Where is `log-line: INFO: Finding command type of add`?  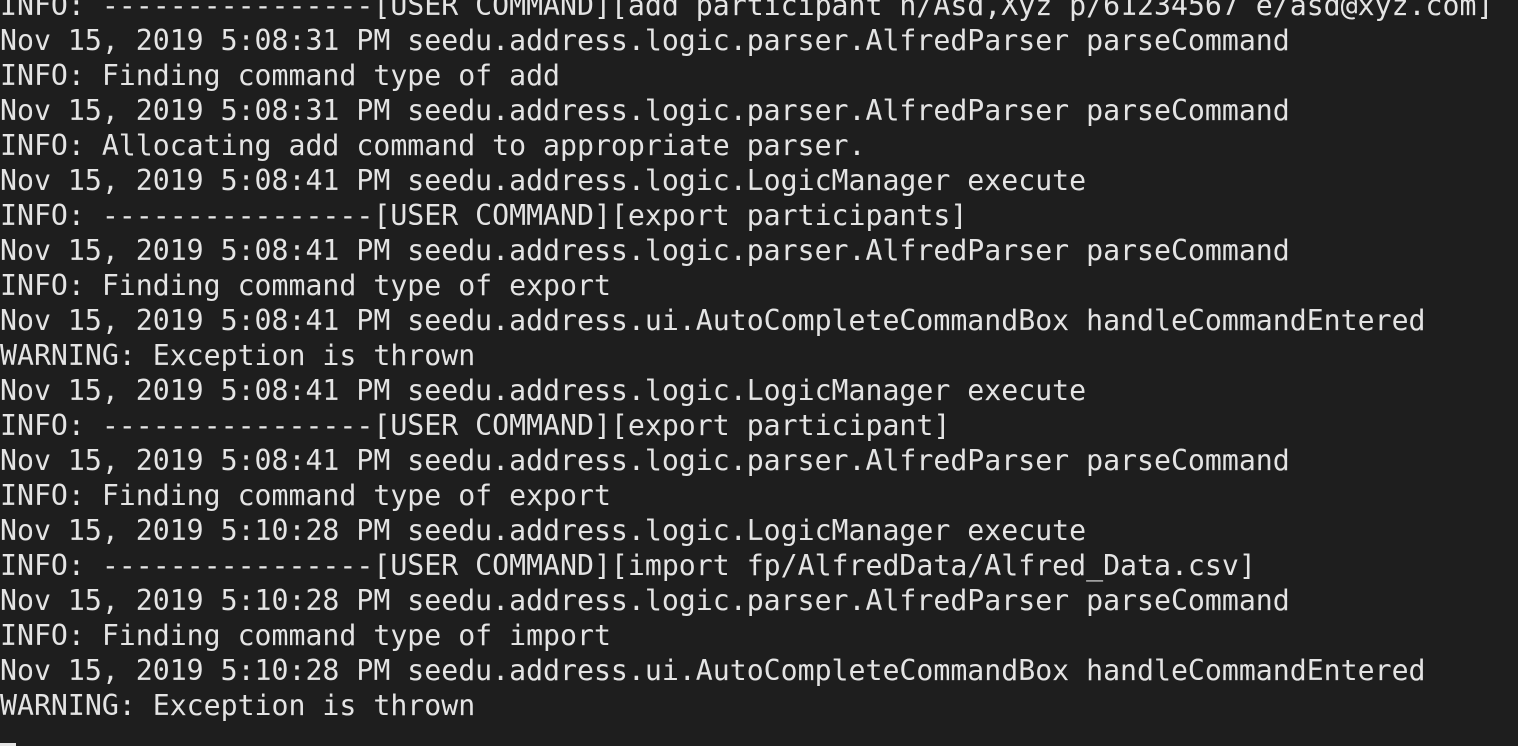
log-line: INFO: Finding command type of add is located at coordinates (280, 75).